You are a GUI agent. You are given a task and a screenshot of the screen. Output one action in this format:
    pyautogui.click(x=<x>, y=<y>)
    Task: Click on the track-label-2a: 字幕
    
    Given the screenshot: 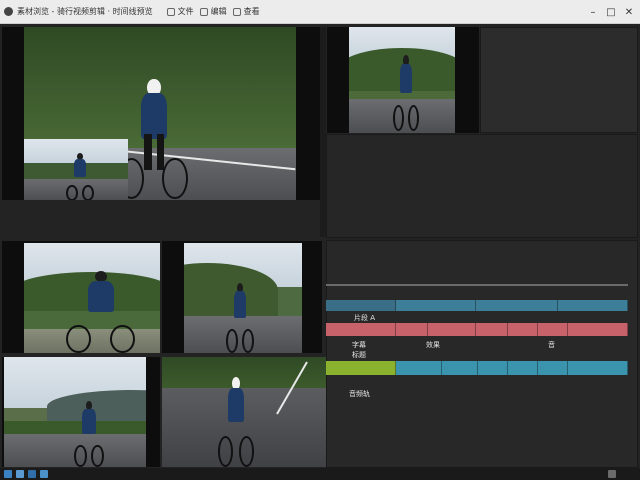 What is the action you would take?
    pyautogui.click(x=359, y=345)
    